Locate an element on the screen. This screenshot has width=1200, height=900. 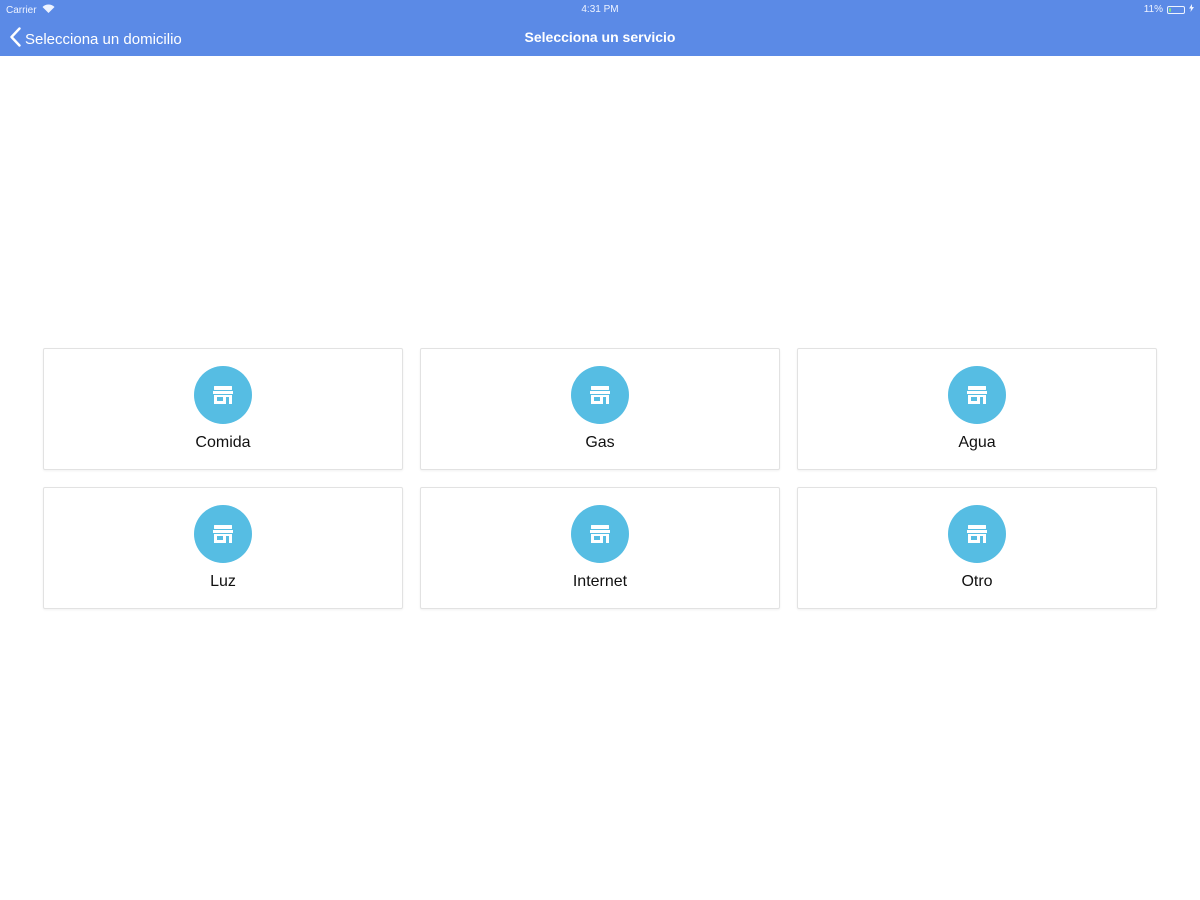
charging-icon is located at coordinates (1191, 9).